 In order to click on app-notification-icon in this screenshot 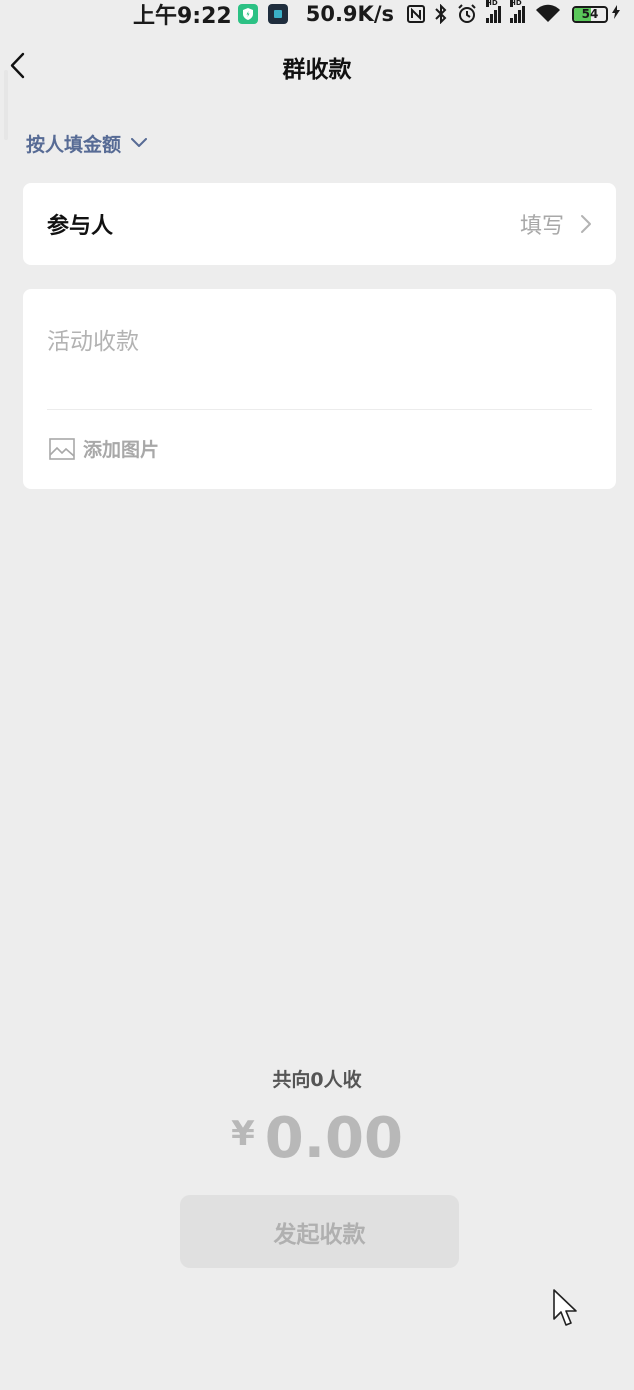, I will do `click(277, 14)`.